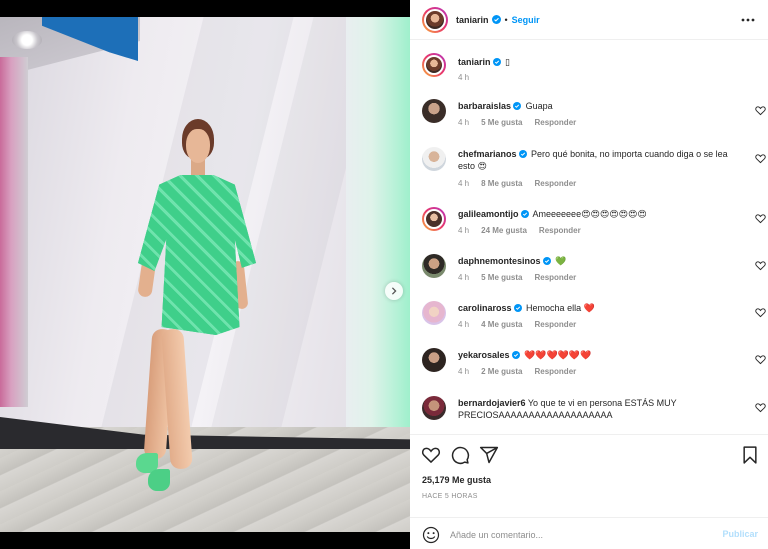  Describe the element at coordinates (589, 214) in the screenshot. I see `comment-body: Ameeeeeee😍😍😍😍😍😍😍` at that location.